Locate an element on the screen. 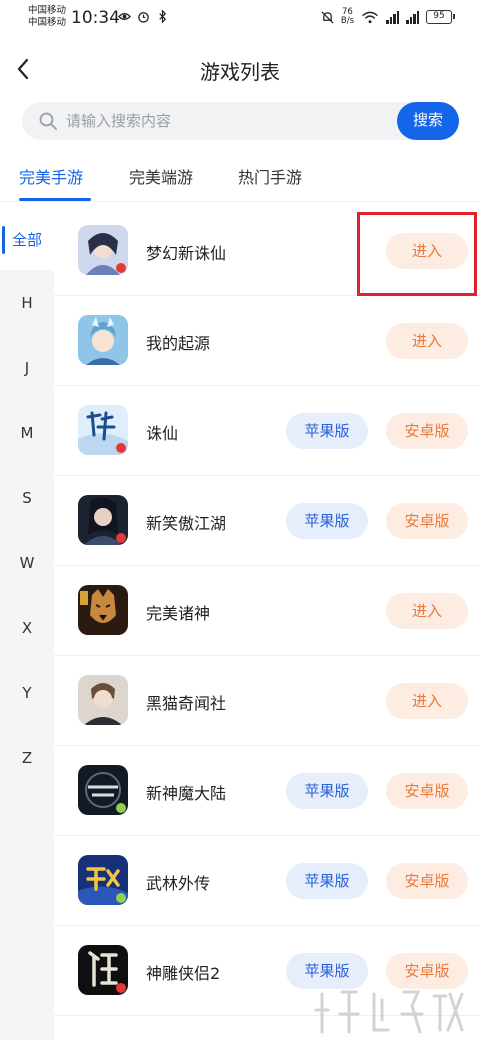 The height and width of the screenshot is (1040, 480). game-name: 武林外传 is located at coordinates (178, 883).